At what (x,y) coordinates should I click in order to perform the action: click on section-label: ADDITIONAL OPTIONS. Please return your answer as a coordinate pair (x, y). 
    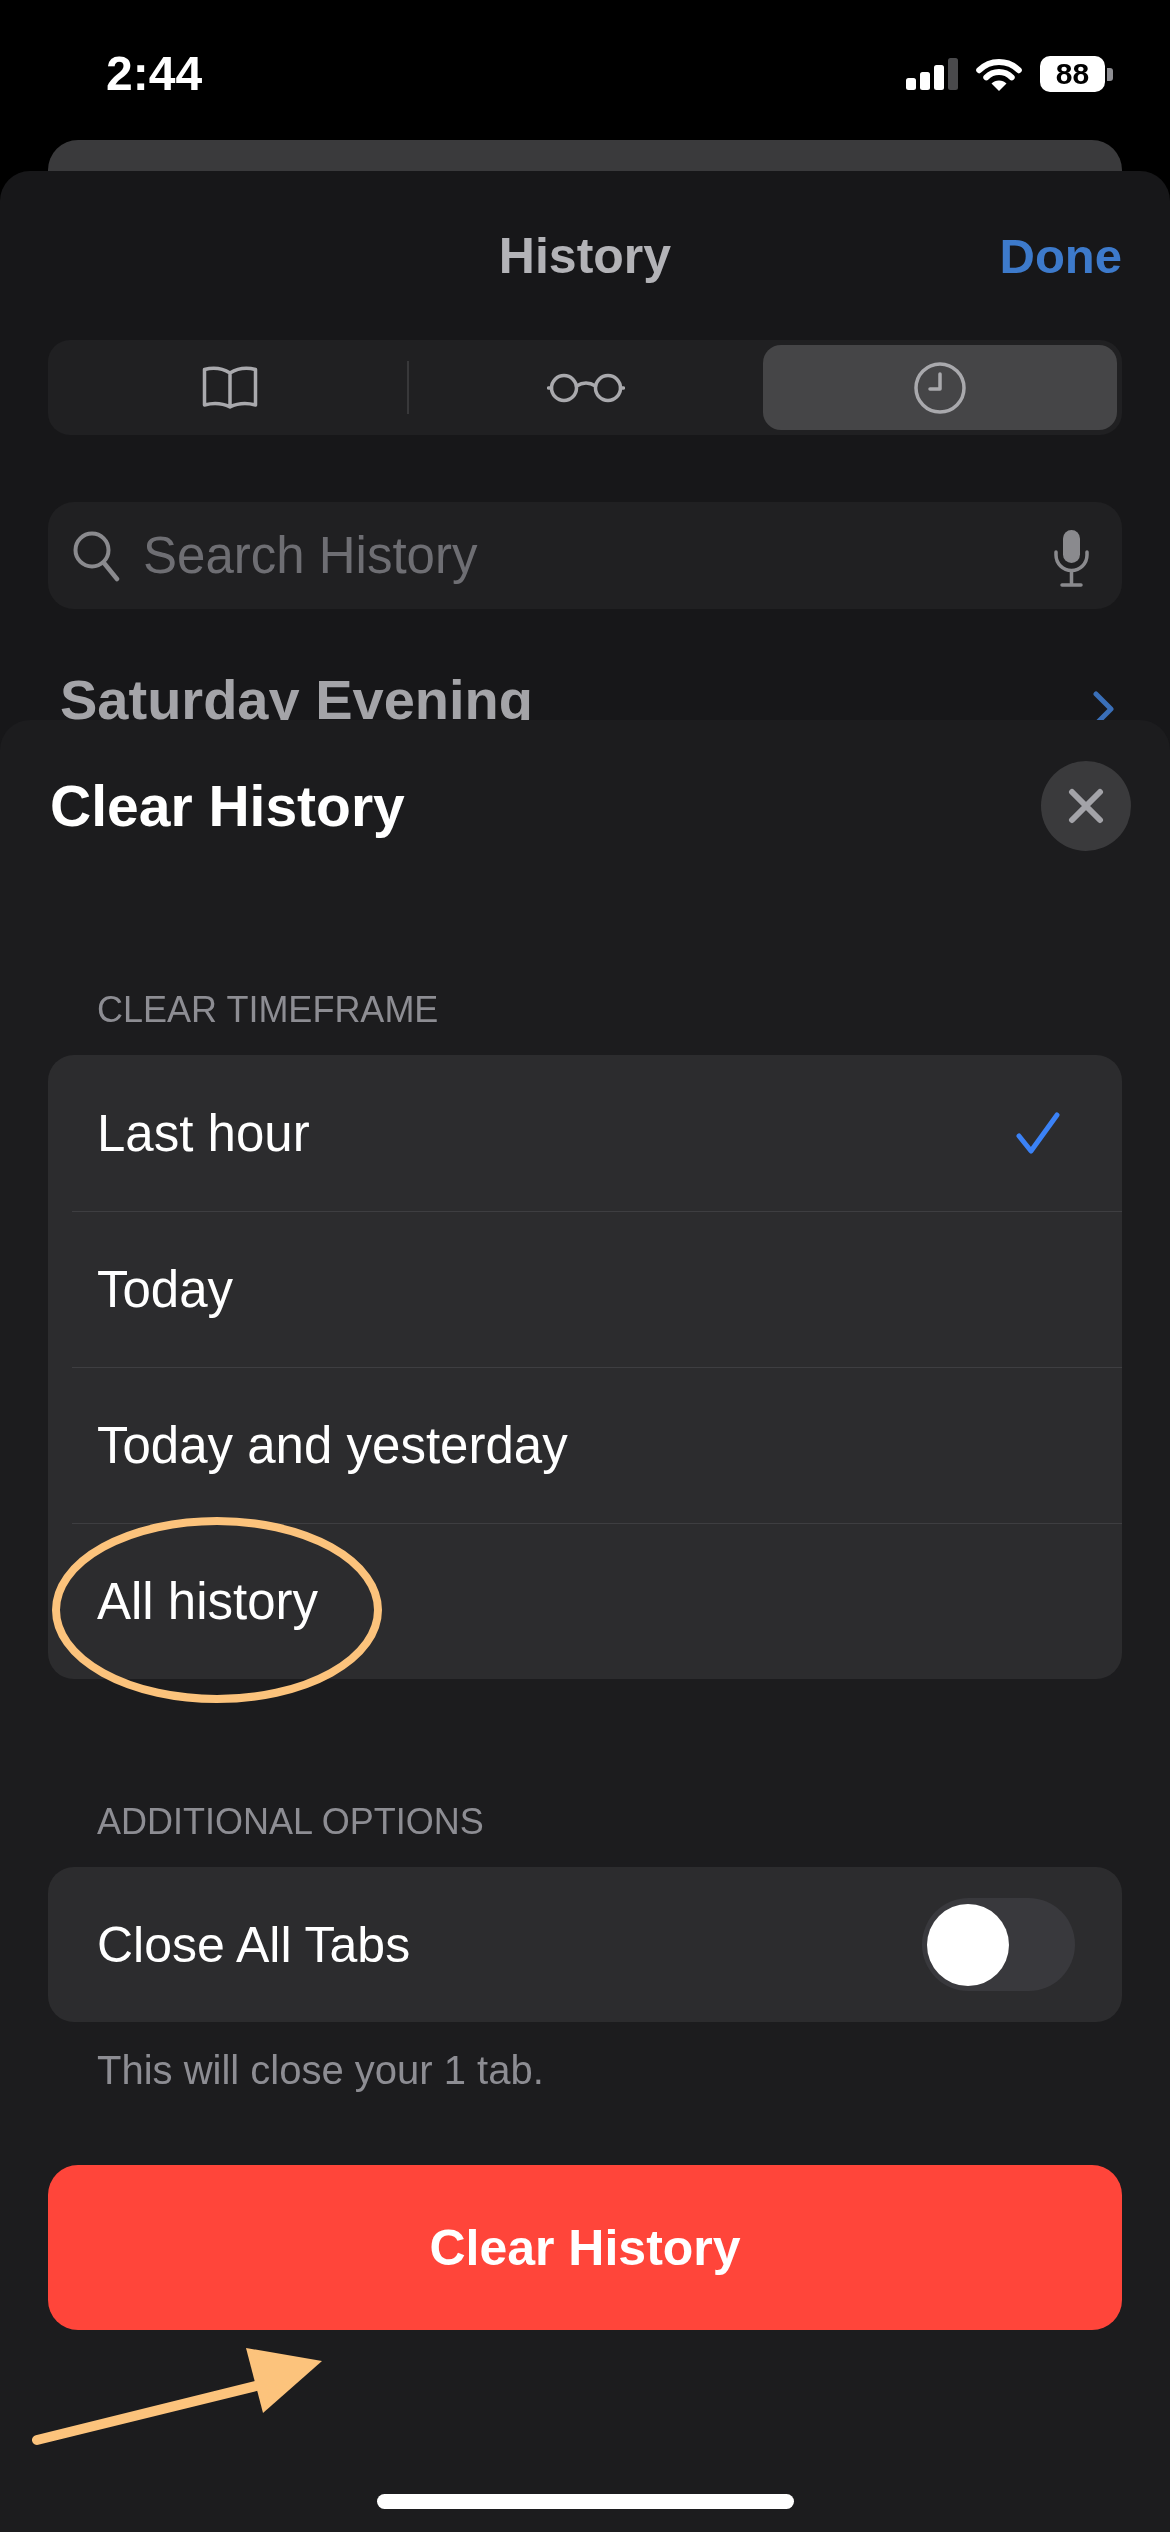
    Looking at the image, I should click on (290, 1822).